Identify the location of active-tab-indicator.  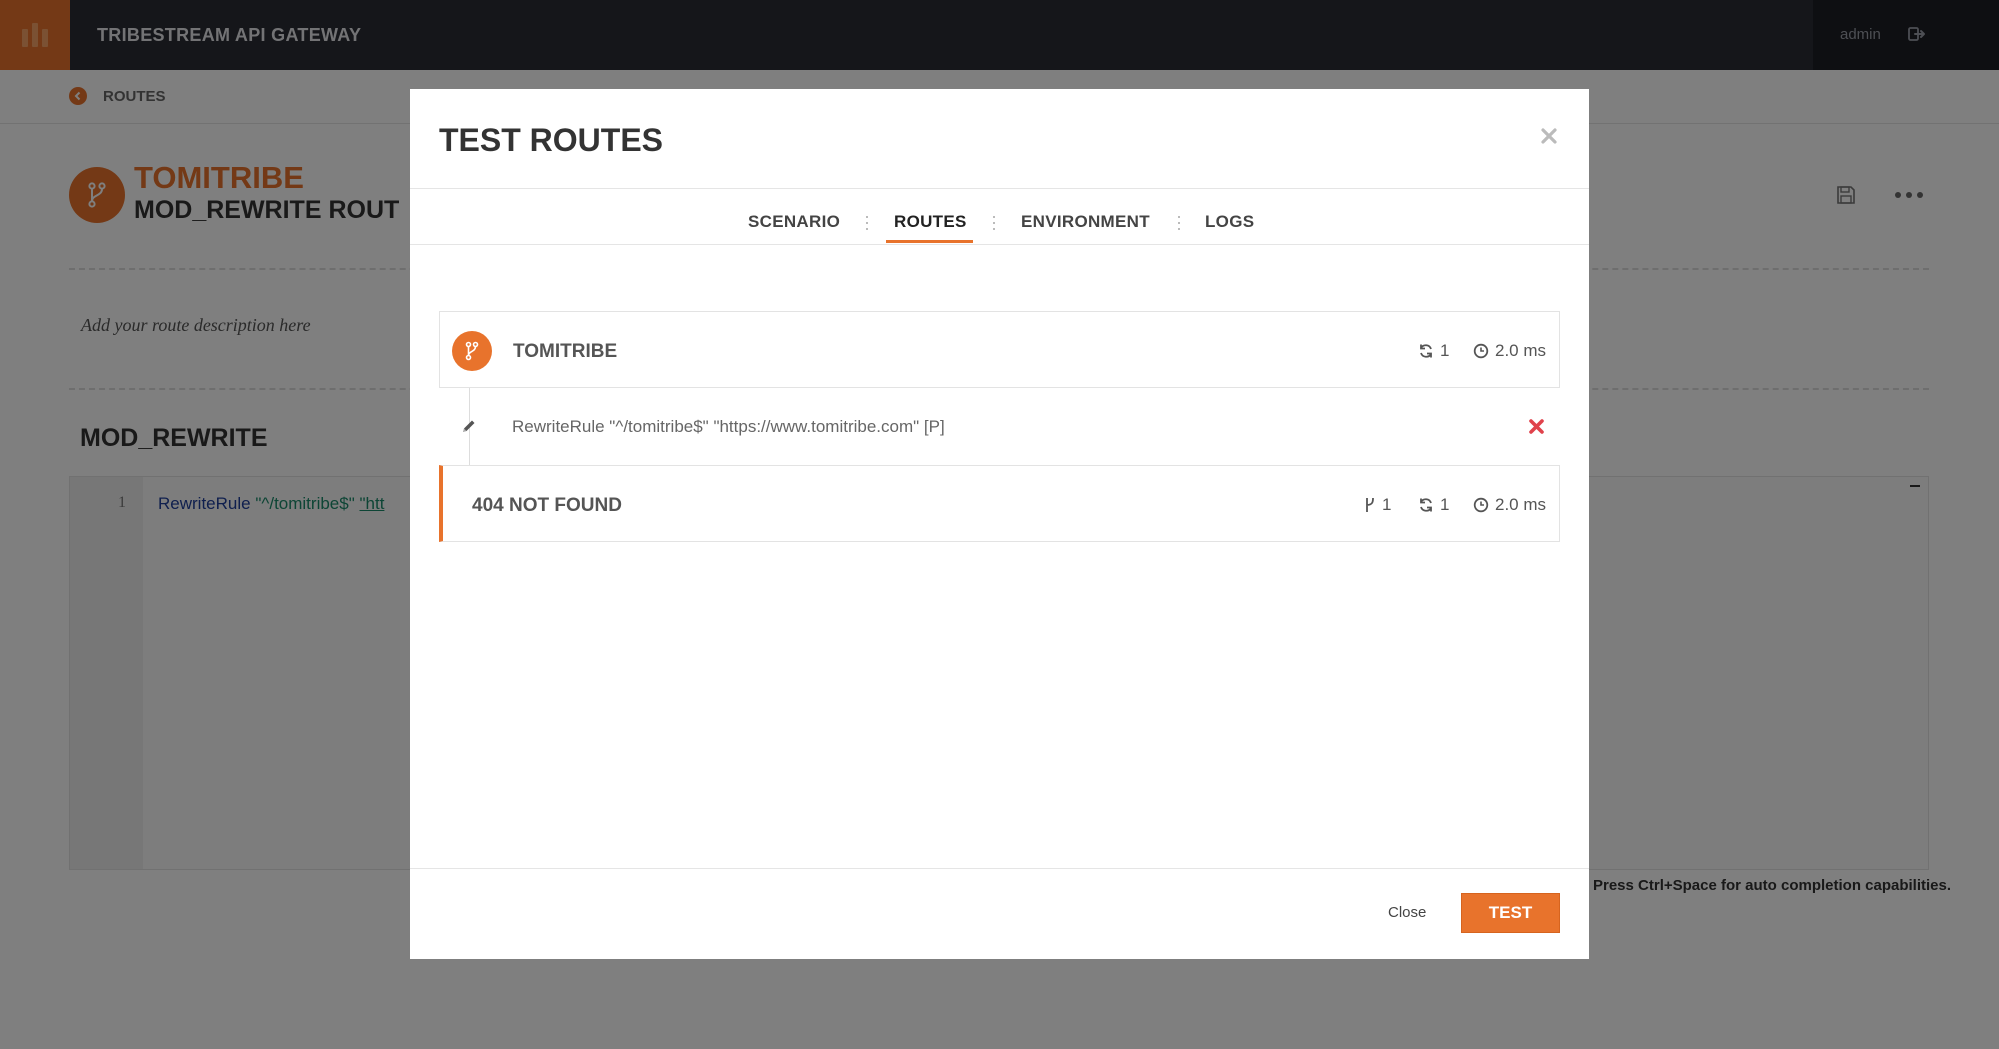
(929, 241).